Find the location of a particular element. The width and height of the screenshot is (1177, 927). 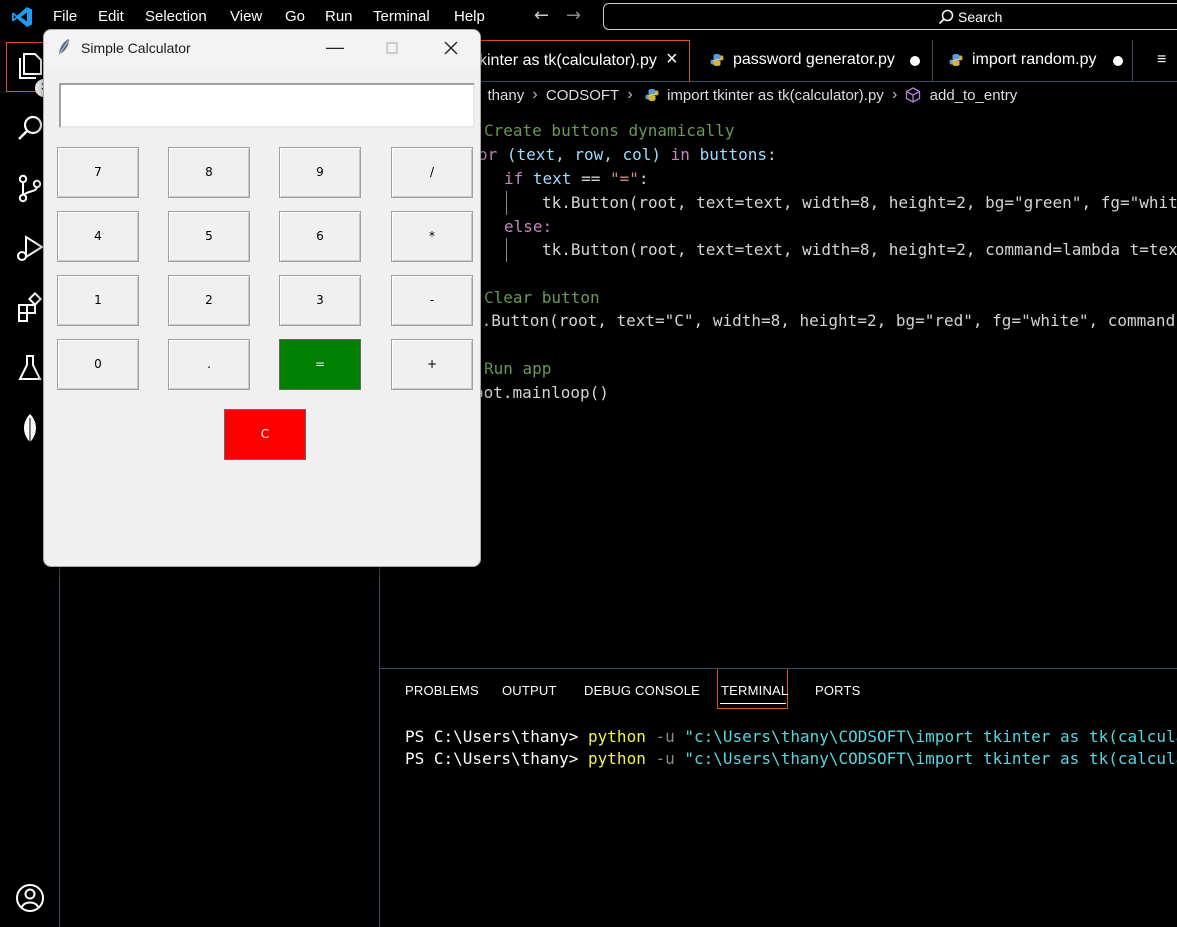

decimal-button: . is located at coordinates (209, 364).